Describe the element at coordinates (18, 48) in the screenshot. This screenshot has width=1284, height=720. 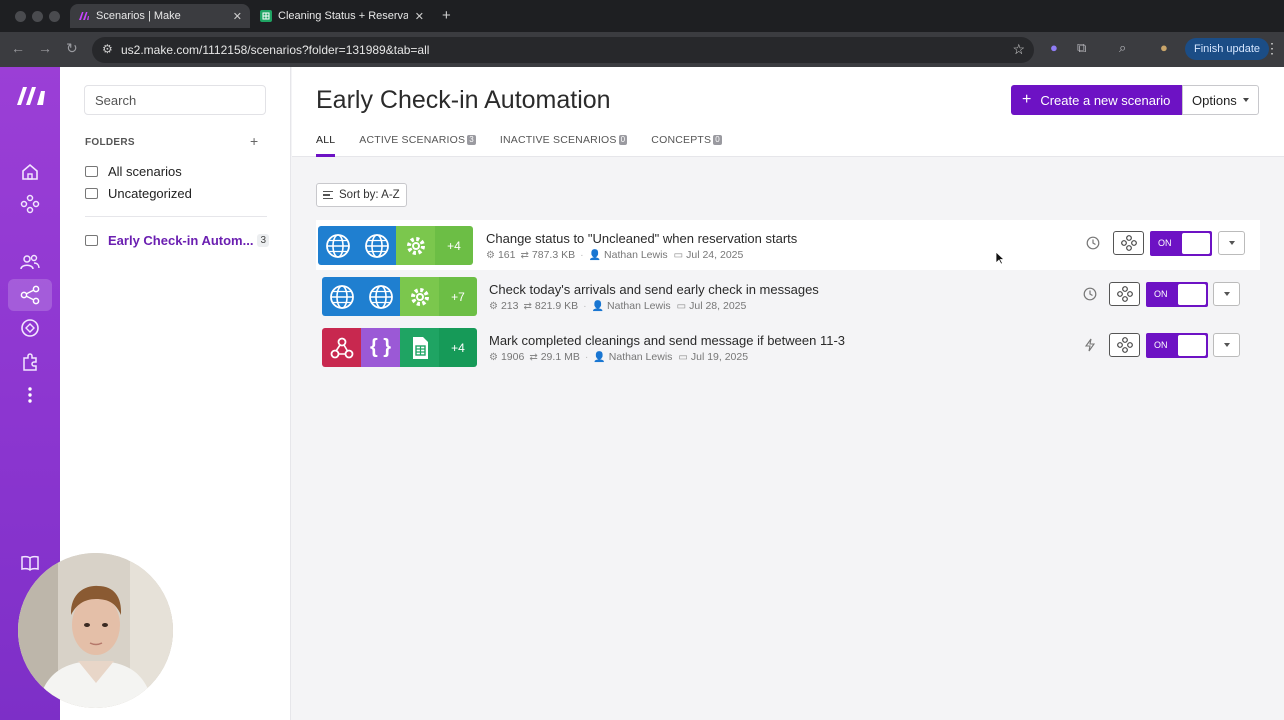
I see `back-icon: ←` at that location.